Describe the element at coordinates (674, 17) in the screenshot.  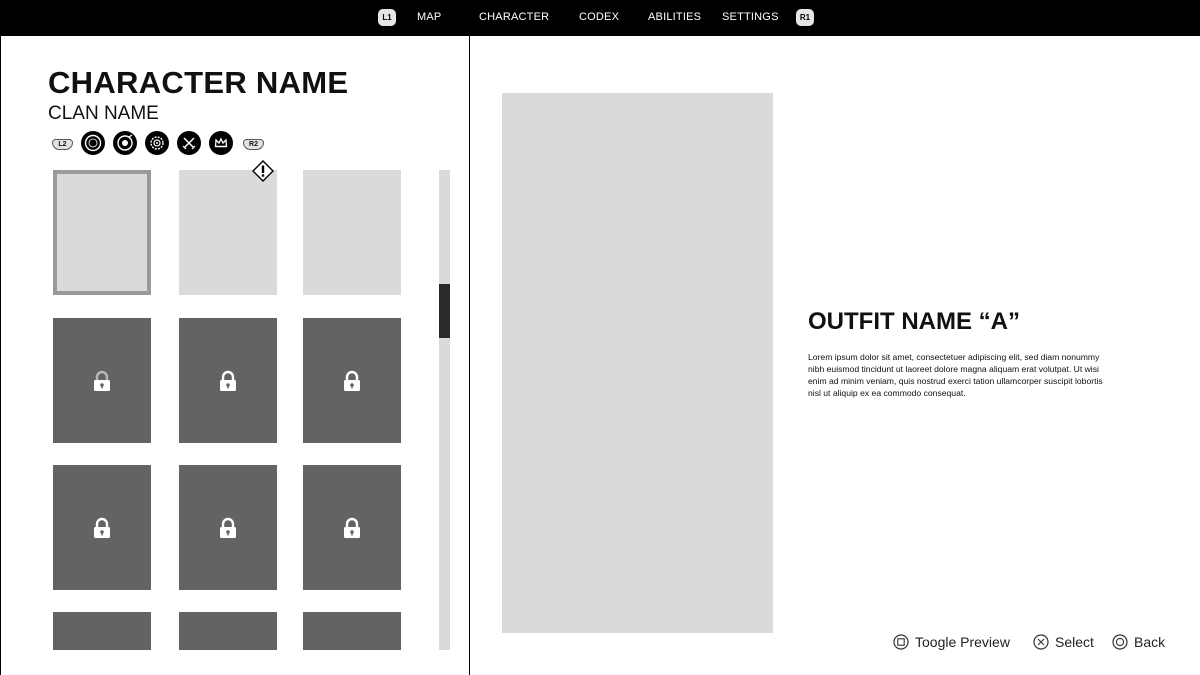
I see `nav-tab-abilities: ABILITIES` at that location.